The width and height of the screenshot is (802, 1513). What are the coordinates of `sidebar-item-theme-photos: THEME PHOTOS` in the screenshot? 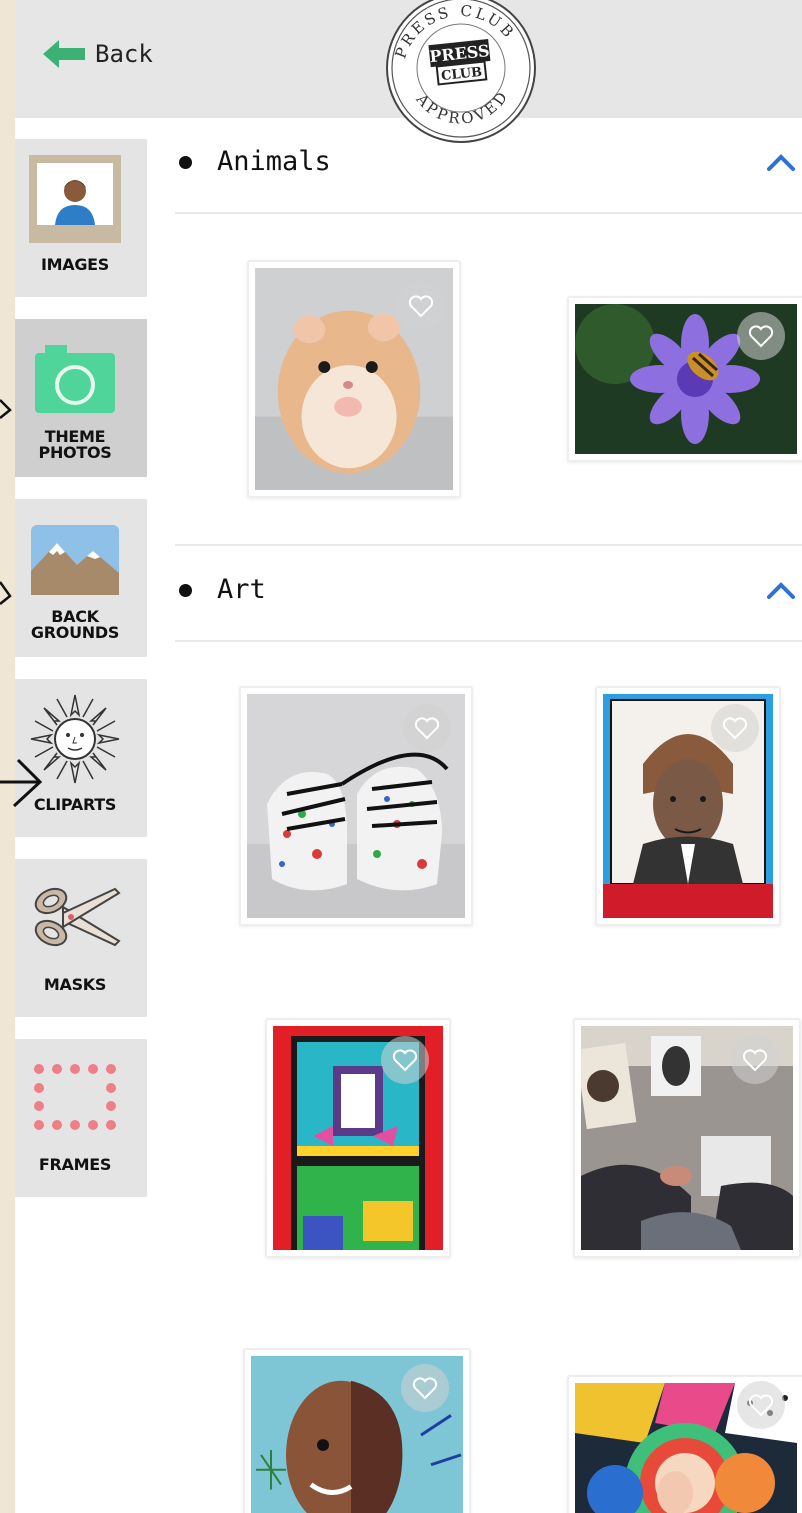 It's located at (81, 398).